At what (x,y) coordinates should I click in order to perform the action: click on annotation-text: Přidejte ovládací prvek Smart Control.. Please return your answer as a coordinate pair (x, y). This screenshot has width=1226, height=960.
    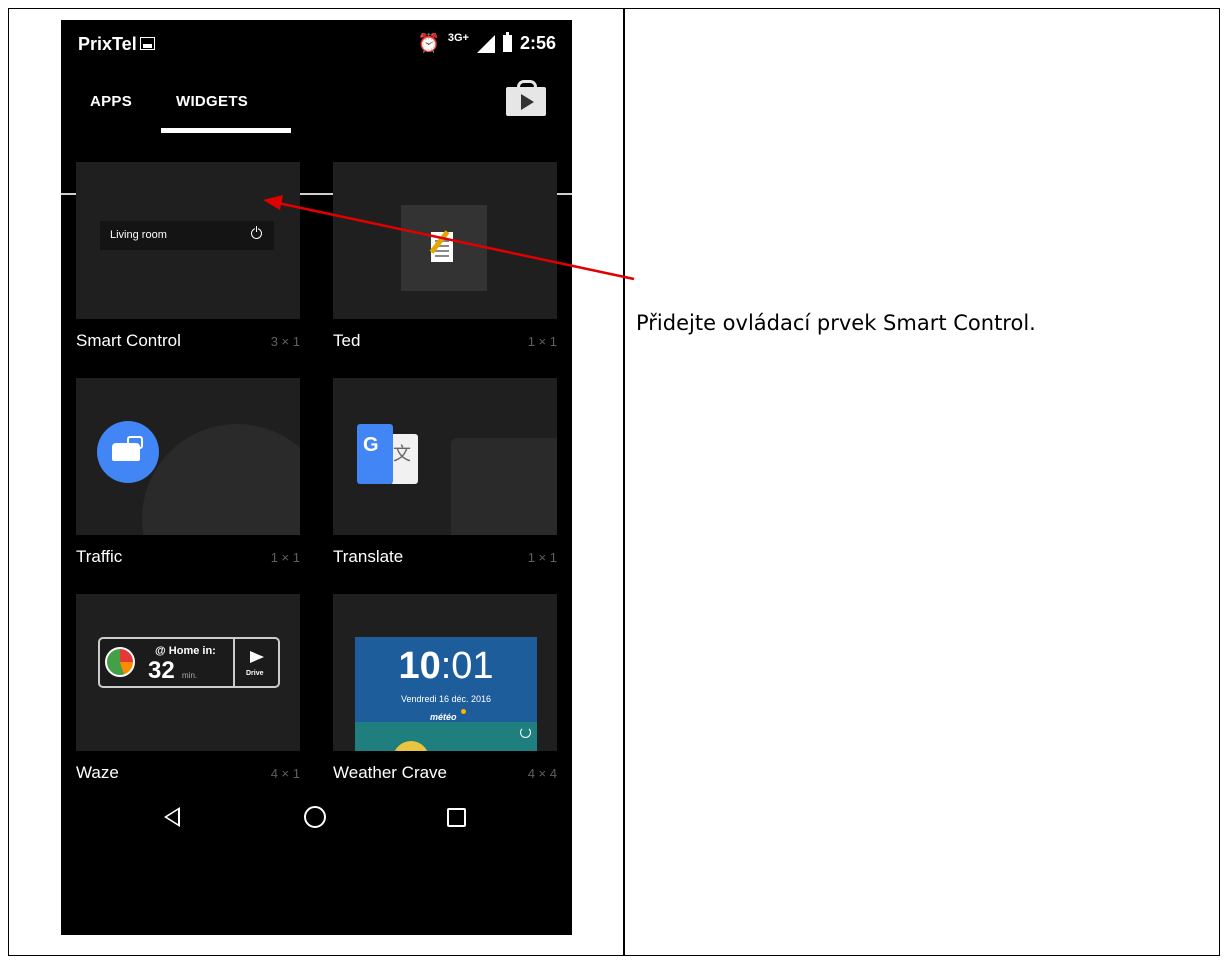
    Looking at the image, I should click on (836, 323).